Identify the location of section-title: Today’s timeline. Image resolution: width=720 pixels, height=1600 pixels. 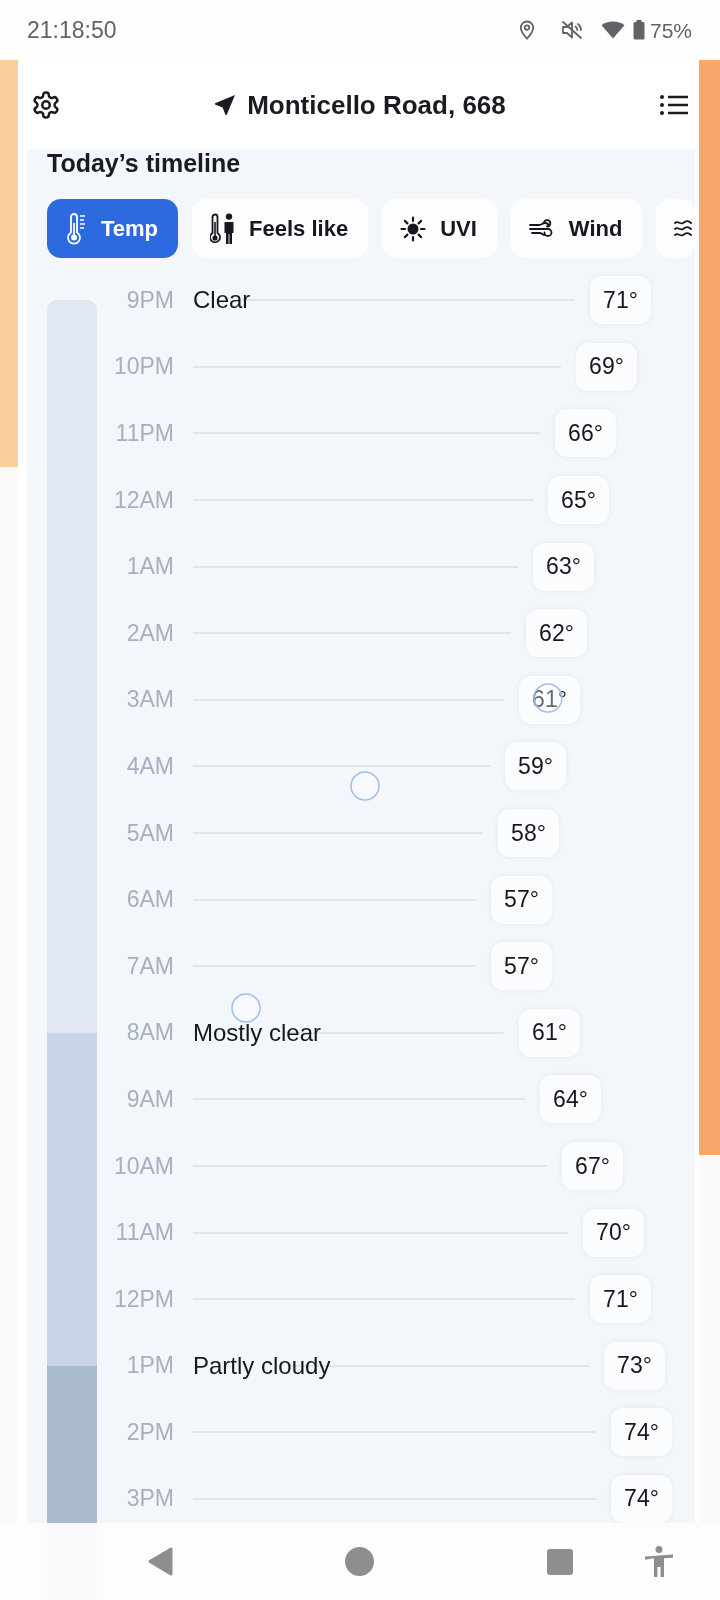
(144, 163).